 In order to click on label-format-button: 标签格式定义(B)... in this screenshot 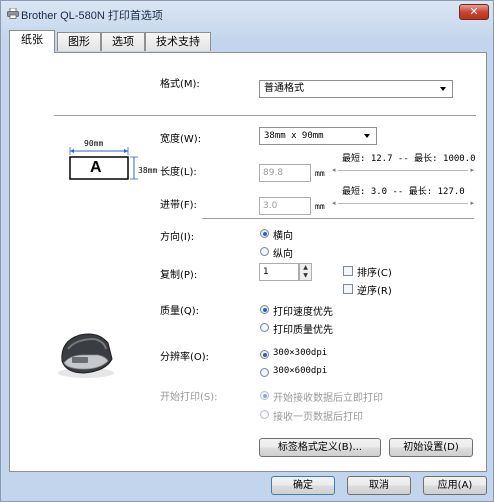, I will do `click(320, 447)`.